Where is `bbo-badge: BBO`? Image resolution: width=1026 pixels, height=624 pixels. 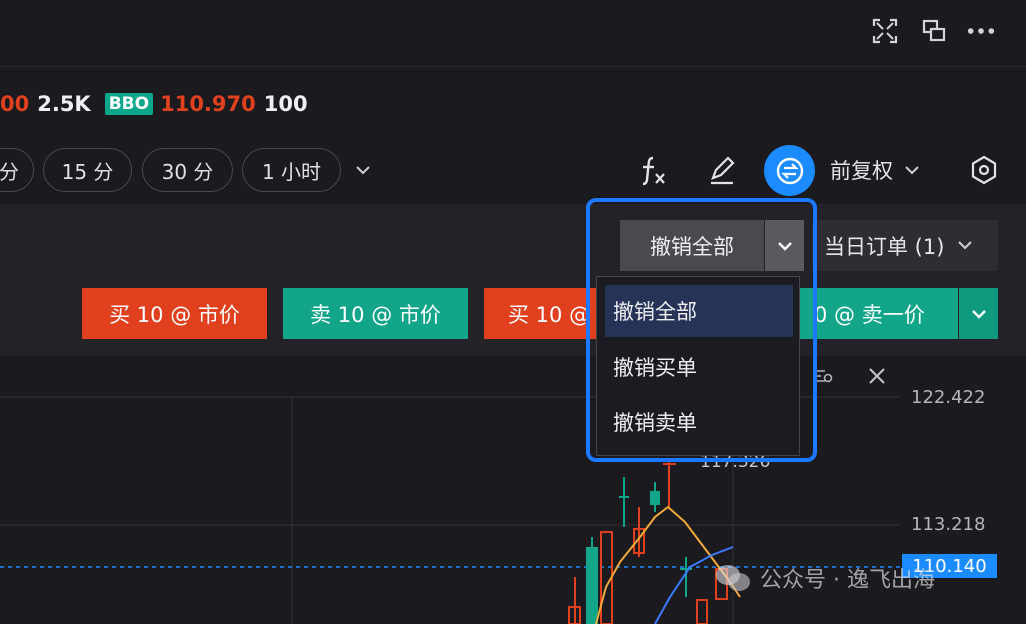 bbo-badge: BBO is located at coordinates (129, 104).